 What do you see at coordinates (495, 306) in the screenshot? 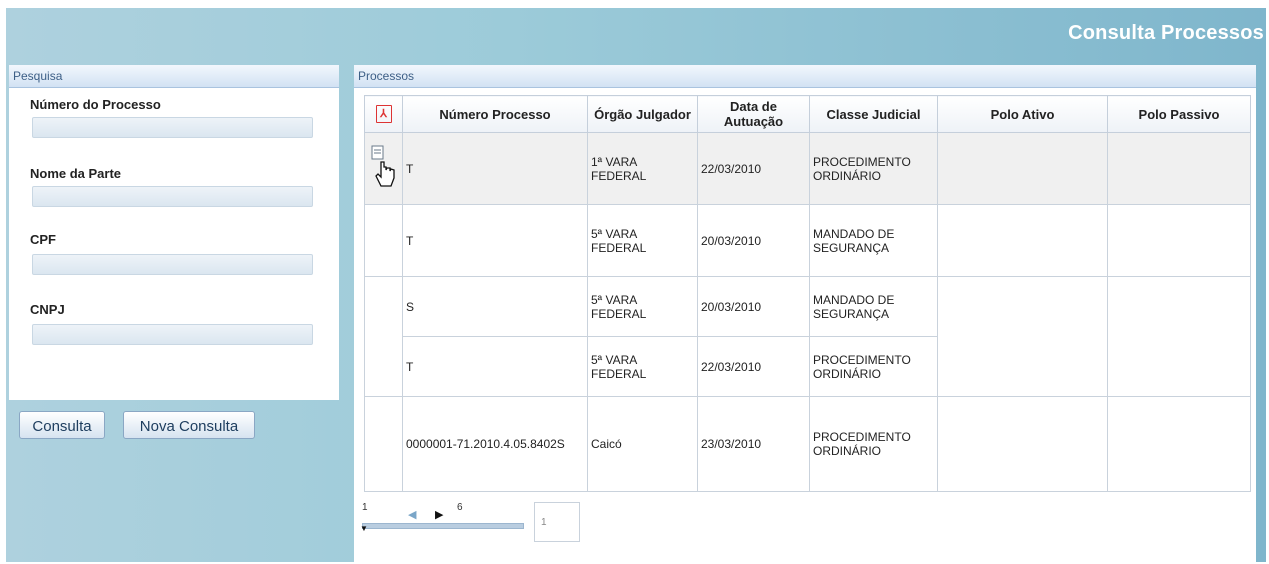
I see `cell-numero: S` at bounding box center [495, 306].